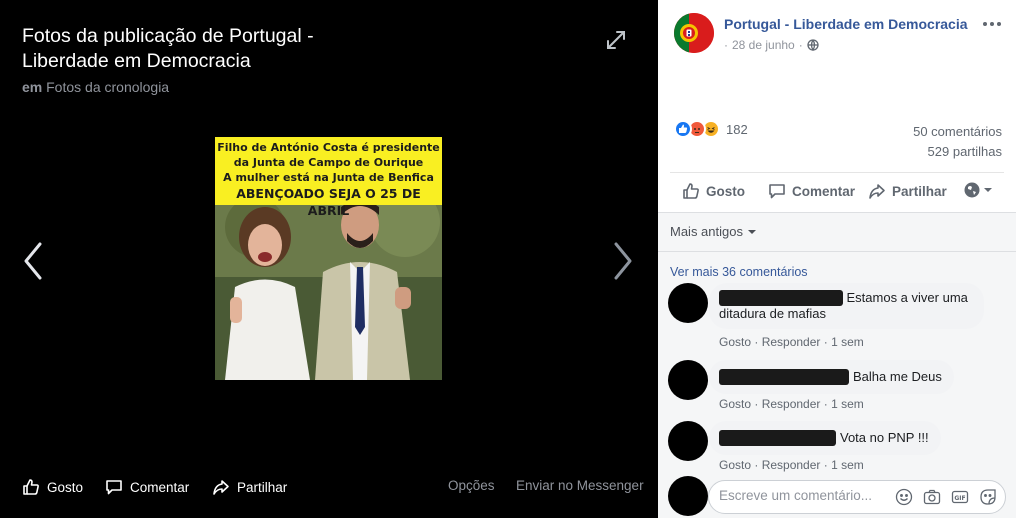  What do you see at coordinates (737, 129) in the screenshot?
I see `reactions-count: 182` at bounding box center [737, 129].